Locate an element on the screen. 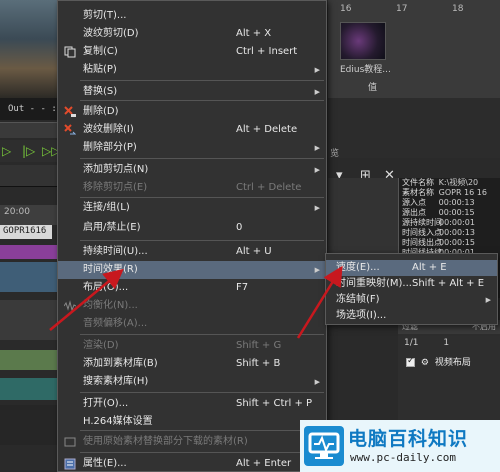 The image size is (500, 472). play-icon: ▷ is located at coordinates (6, 151).